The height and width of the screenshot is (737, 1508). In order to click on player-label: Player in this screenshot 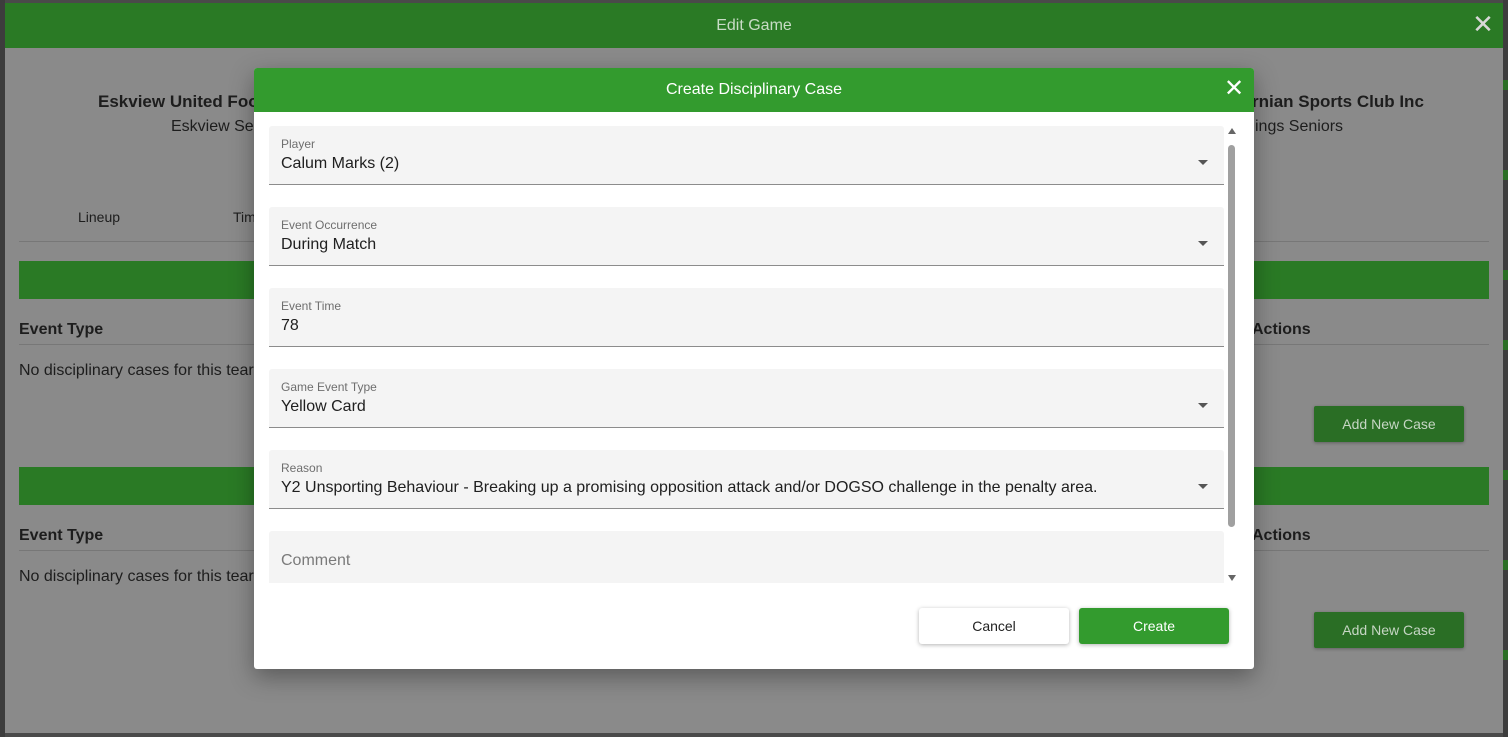, I will do `click(298, 144)`.